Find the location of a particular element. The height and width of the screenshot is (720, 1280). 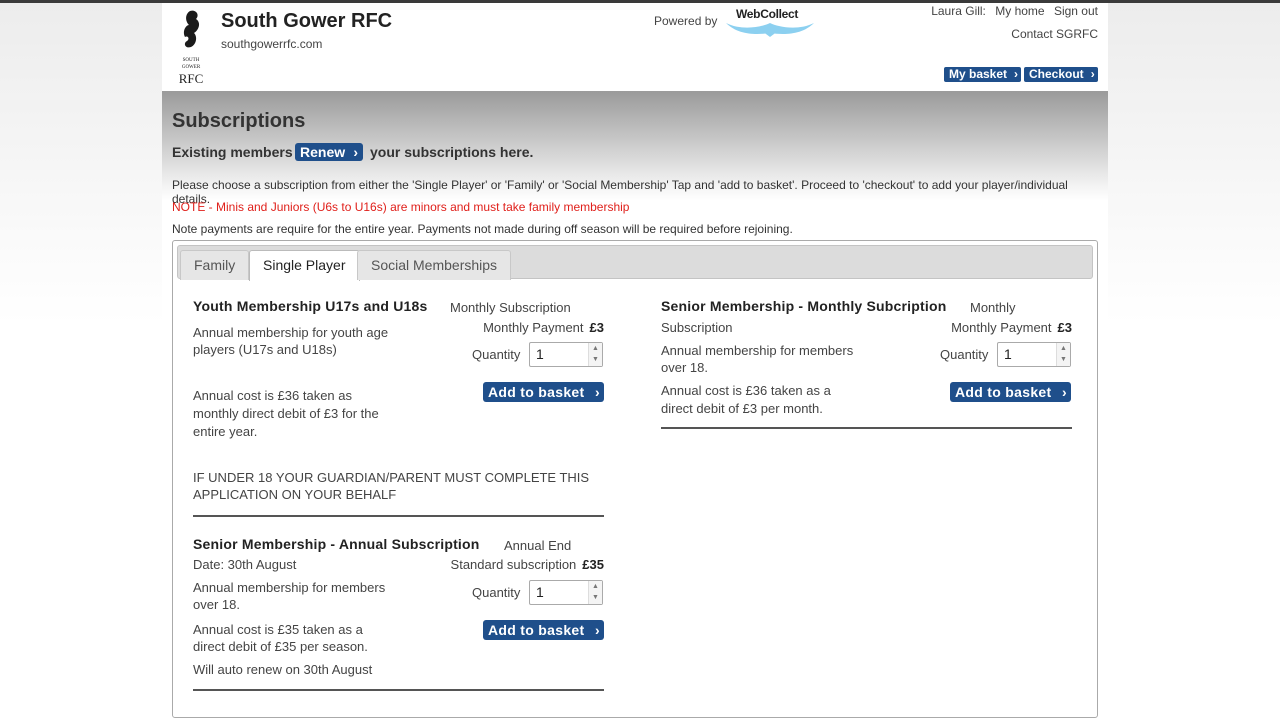

checkout-label: Checkout is located at coordinates (1056, 74).